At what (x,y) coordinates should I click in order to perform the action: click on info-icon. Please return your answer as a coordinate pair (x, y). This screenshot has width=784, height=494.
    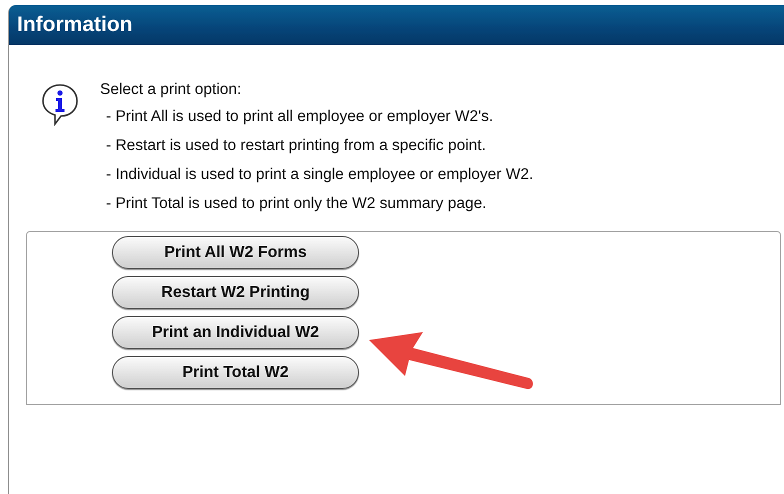
    Looking at the image, I should click on (60, 104).